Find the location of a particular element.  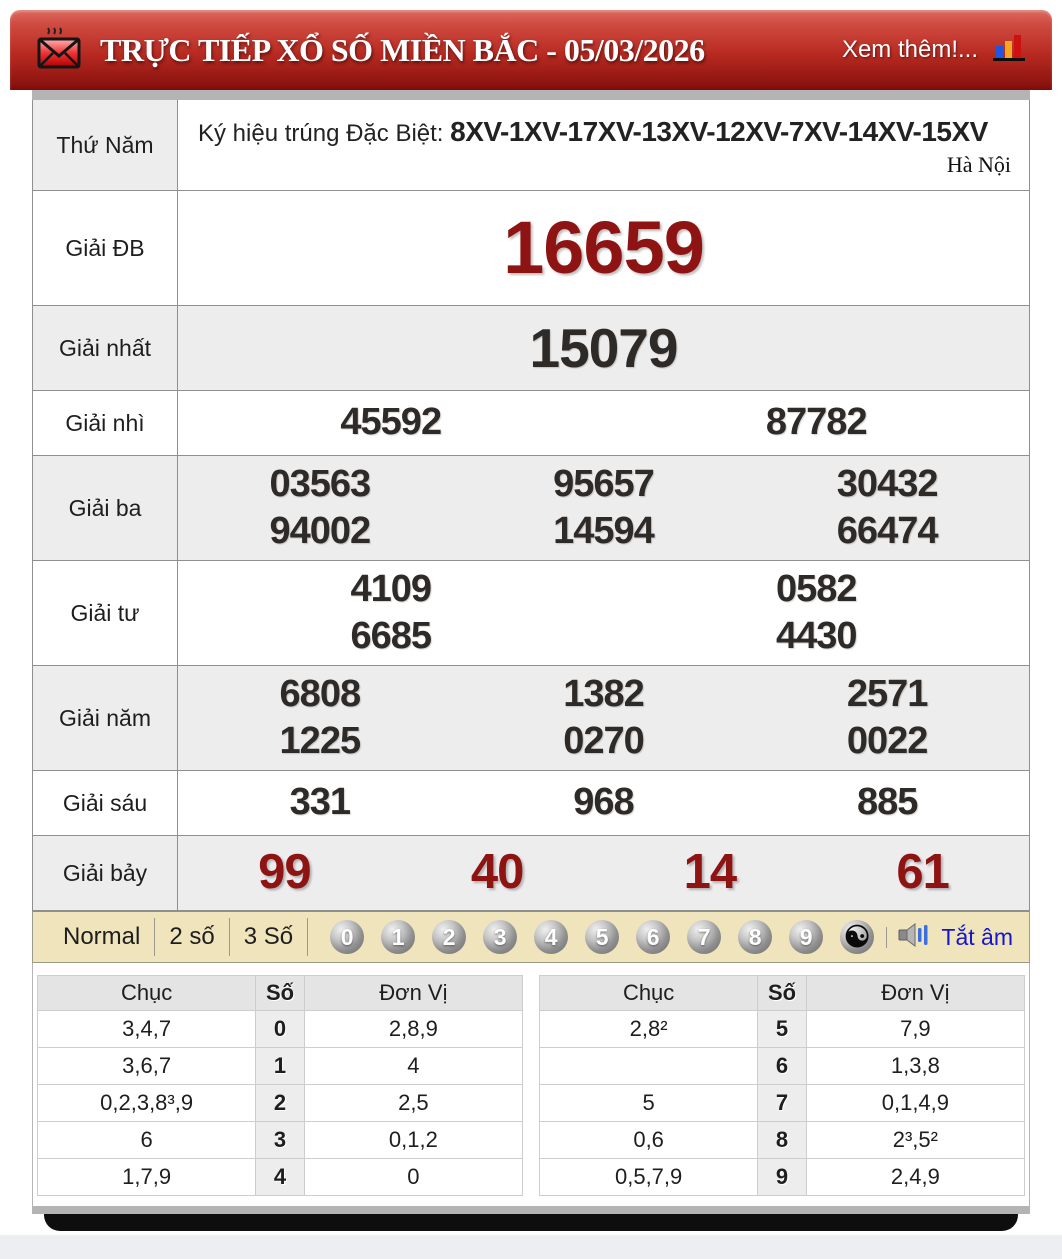

summary-cell-digit: 5 is located at coordinates (782, 1029).